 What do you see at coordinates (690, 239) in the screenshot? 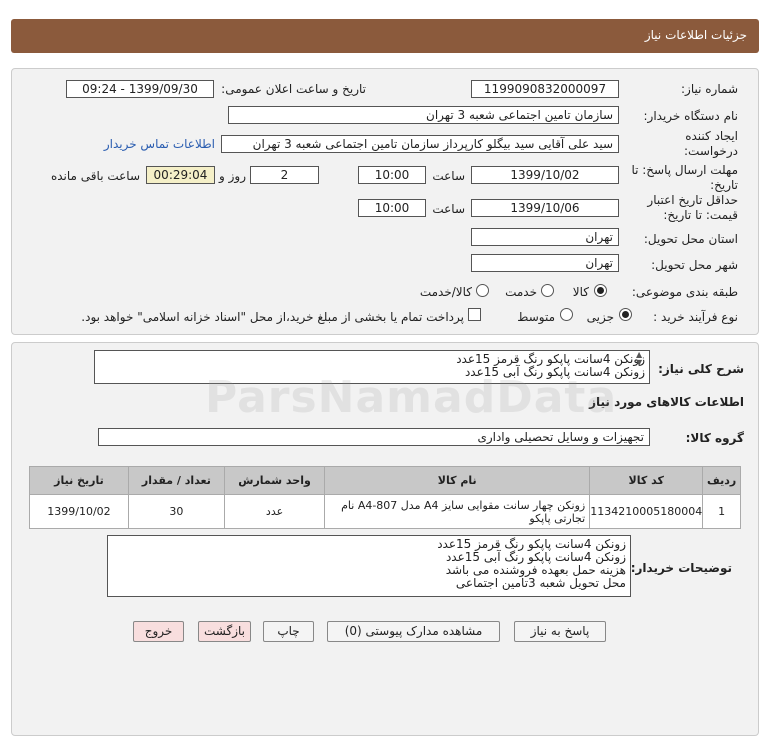
I see `province-label: استان محل تحویل:` at bounding box center [690, 239].